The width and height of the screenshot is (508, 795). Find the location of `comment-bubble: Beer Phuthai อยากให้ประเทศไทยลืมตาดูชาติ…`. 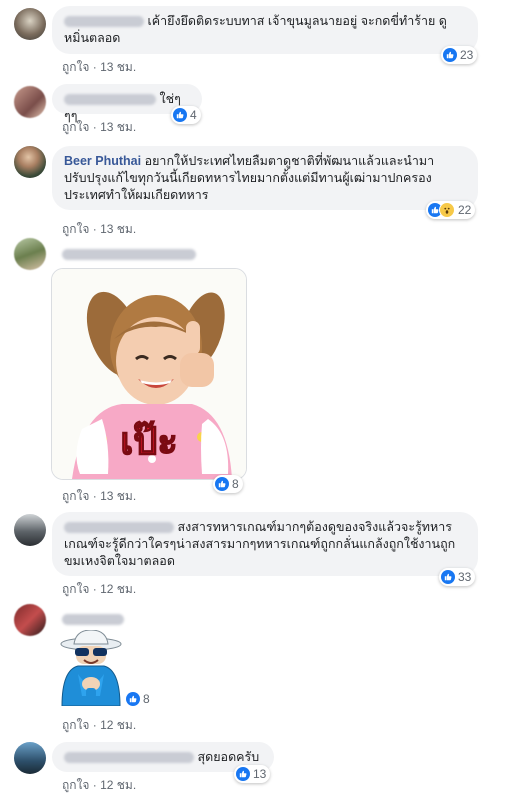

comment-bubble: Beer Phuthai อยากให้ประเทศไทยลืมตาดูชาติ… is located at coordinates (265, 178).